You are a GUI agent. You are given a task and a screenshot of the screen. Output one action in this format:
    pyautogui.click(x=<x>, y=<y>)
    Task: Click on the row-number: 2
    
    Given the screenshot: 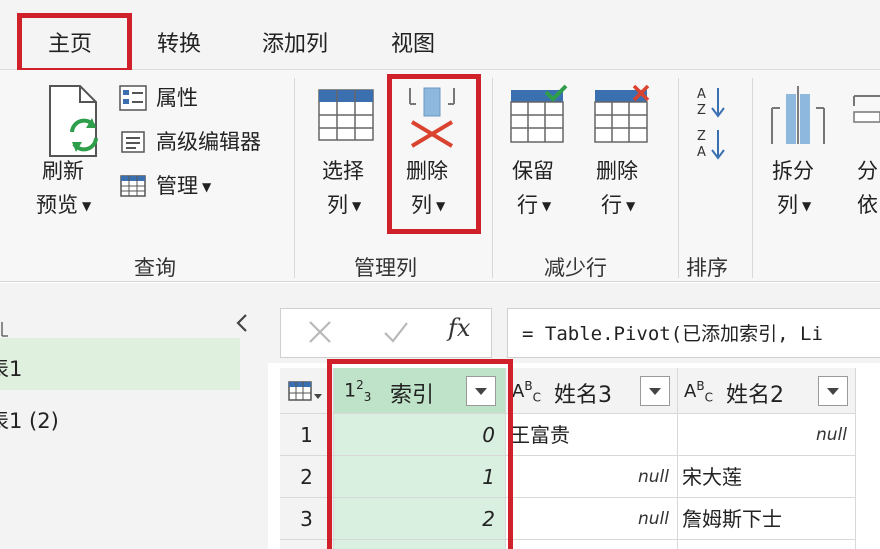 What is the action you would take?
    pyautogui.click(x=307, y=477)
    